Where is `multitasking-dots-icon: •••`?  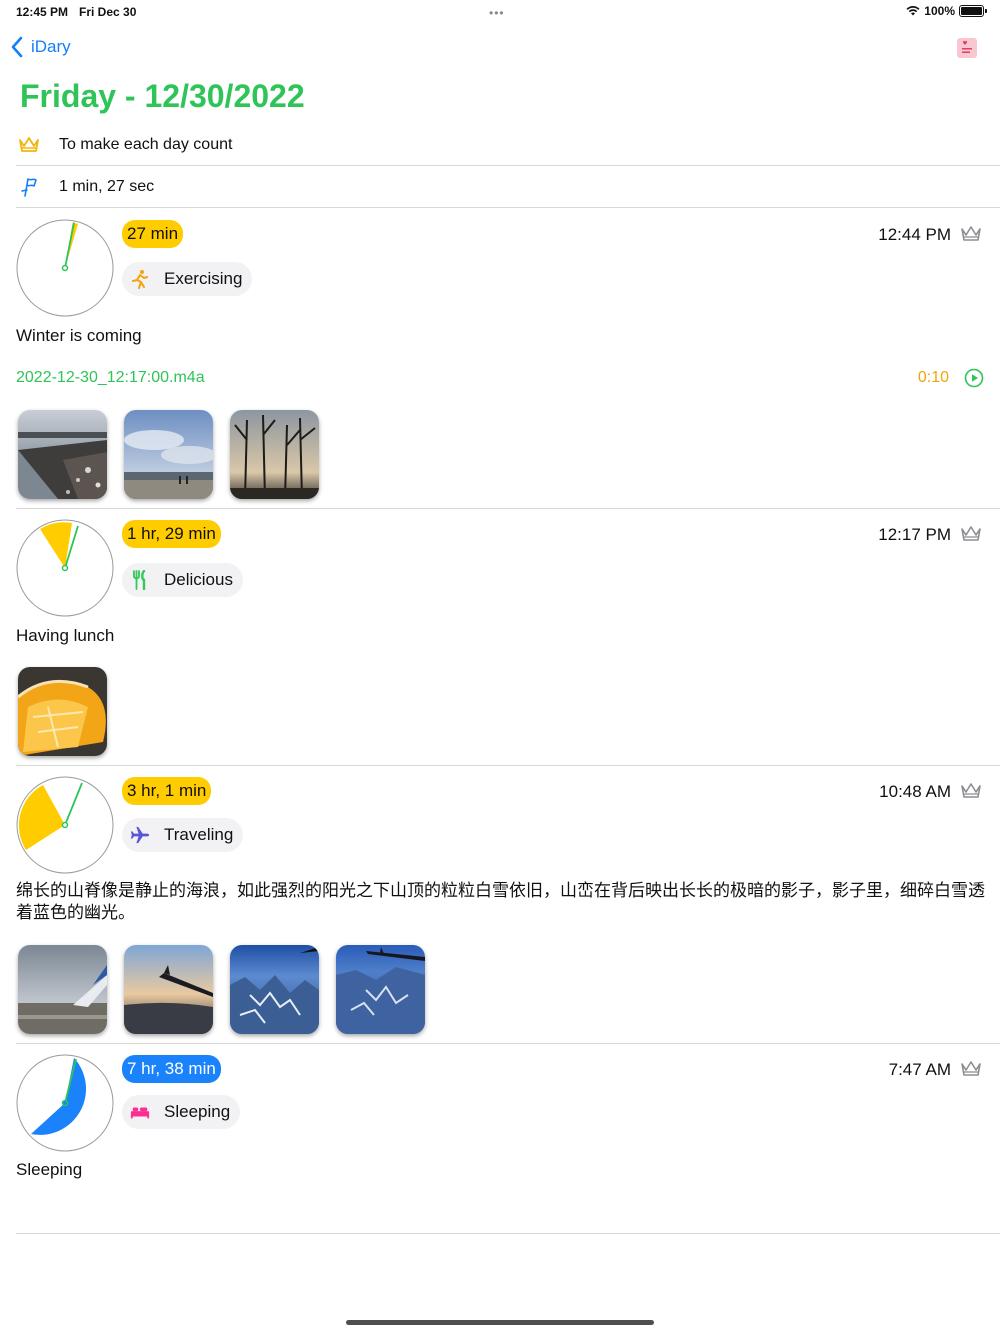 multitasking-dots-icon: ••• is located at coordinates (497, 13).